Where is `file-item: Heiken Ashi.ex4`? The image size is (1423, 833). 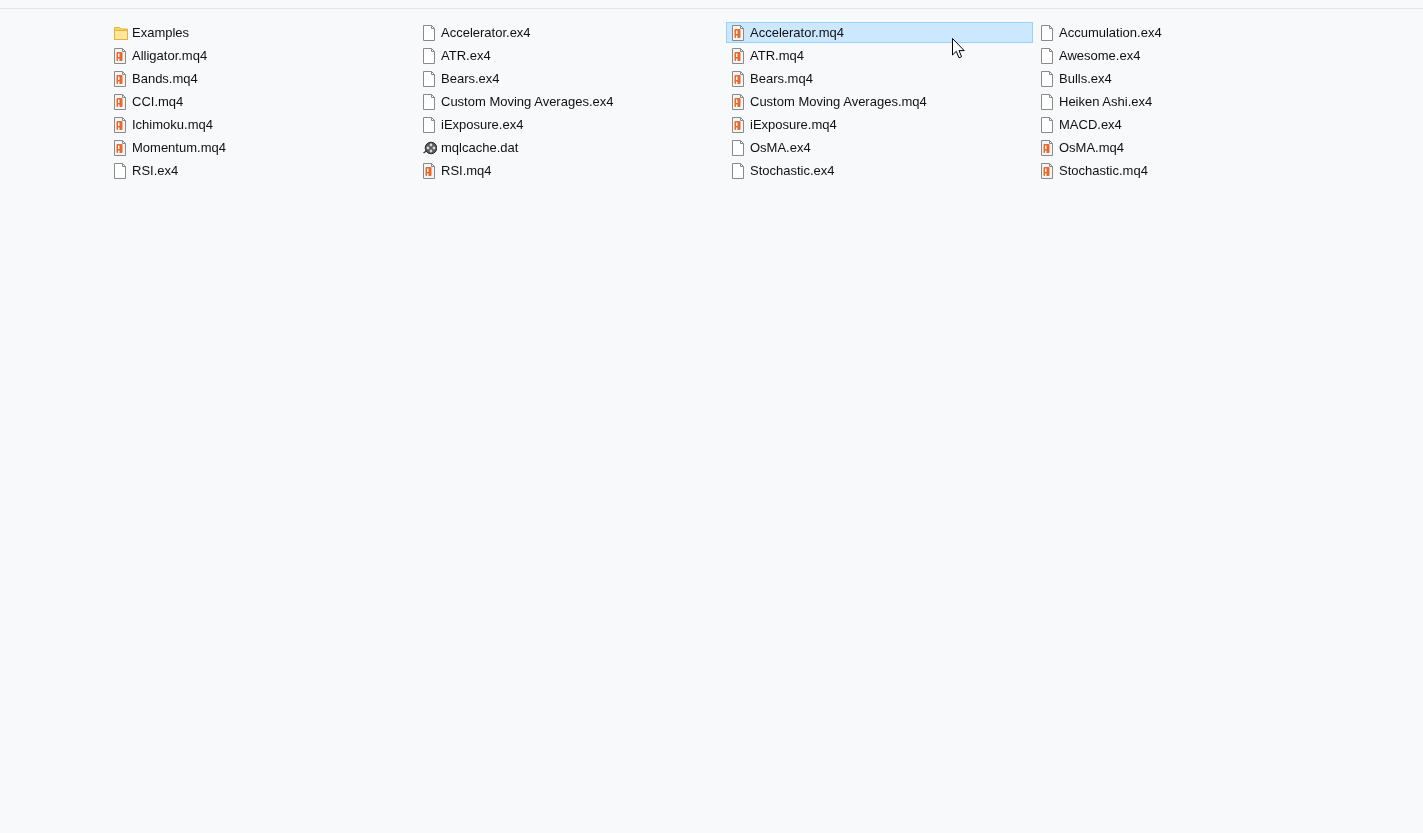 file-item: Heiken Ashi.ex4 is located at coordinates (1188, 101).